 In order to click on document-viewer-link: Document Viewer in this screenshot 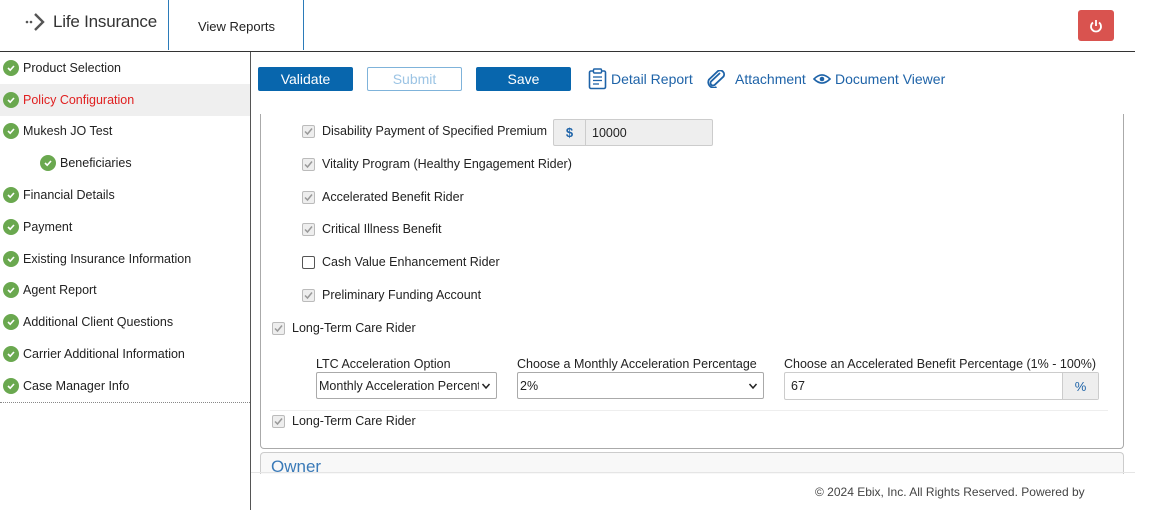, I will do `click(879, 79)`.